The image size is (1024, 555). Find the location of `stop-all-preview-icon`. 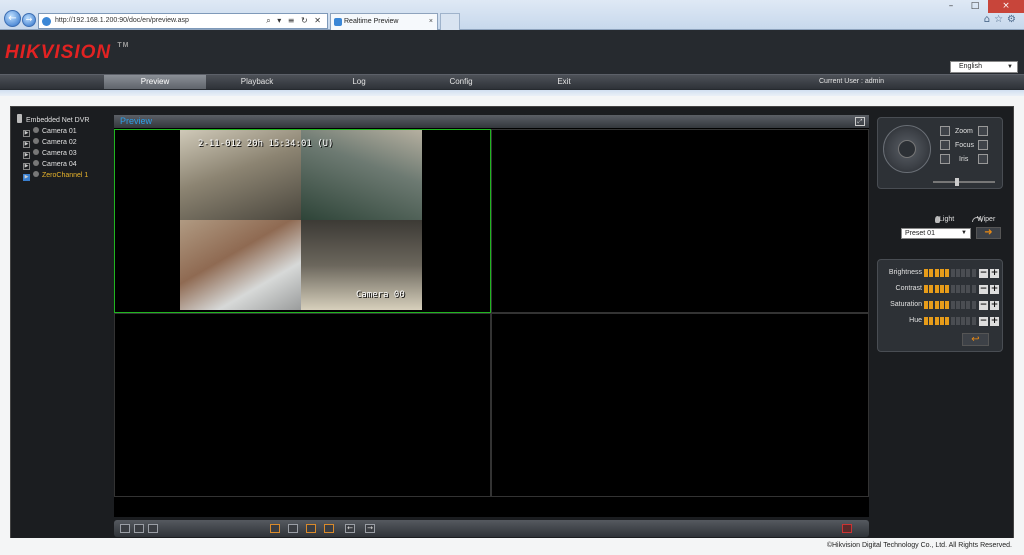

stop-all-preview-icon is located at coordinates (329, 528).